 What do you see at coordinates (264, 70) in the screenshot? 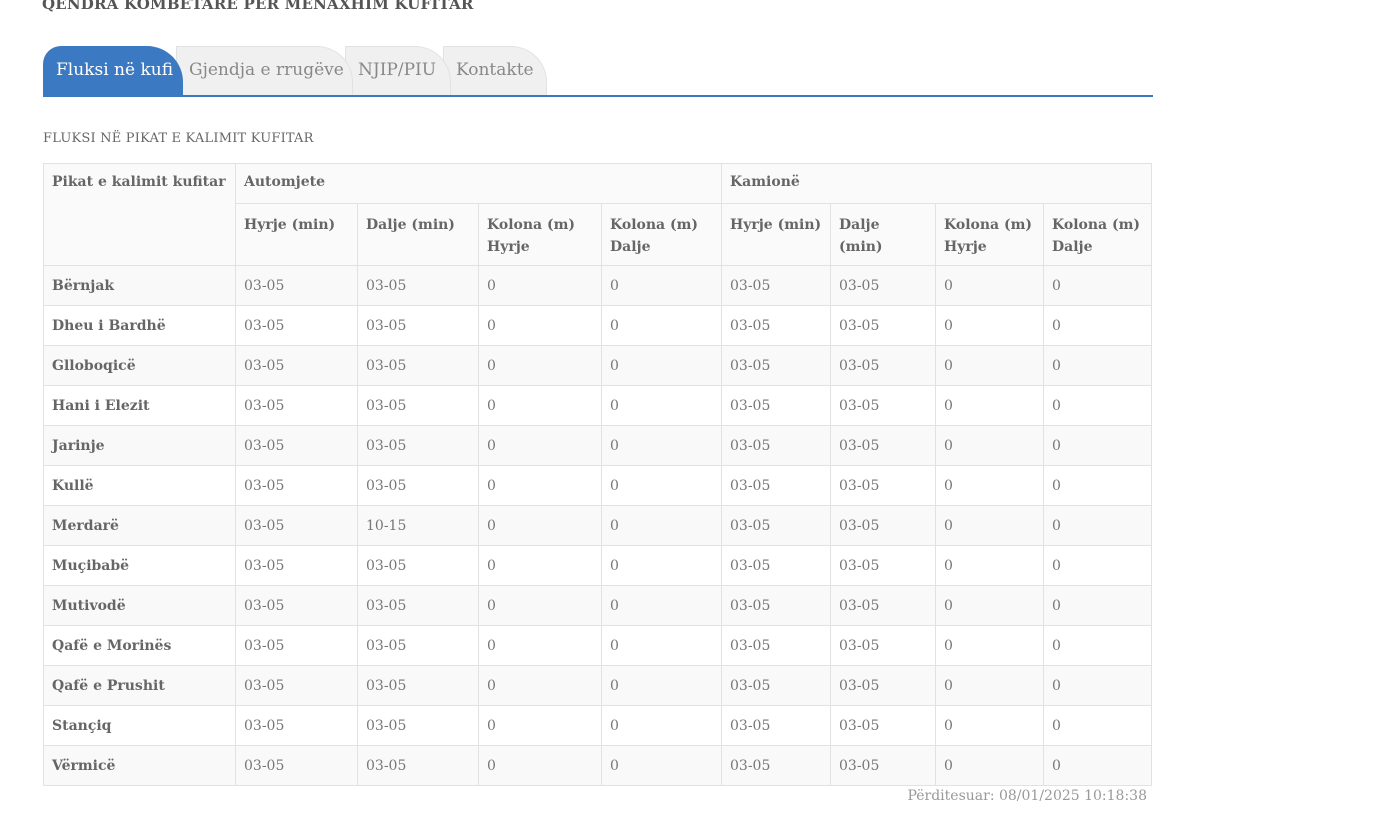
I see `tab-gjendja: Gjendja e rrugëve` at bounding box center [264, 70].